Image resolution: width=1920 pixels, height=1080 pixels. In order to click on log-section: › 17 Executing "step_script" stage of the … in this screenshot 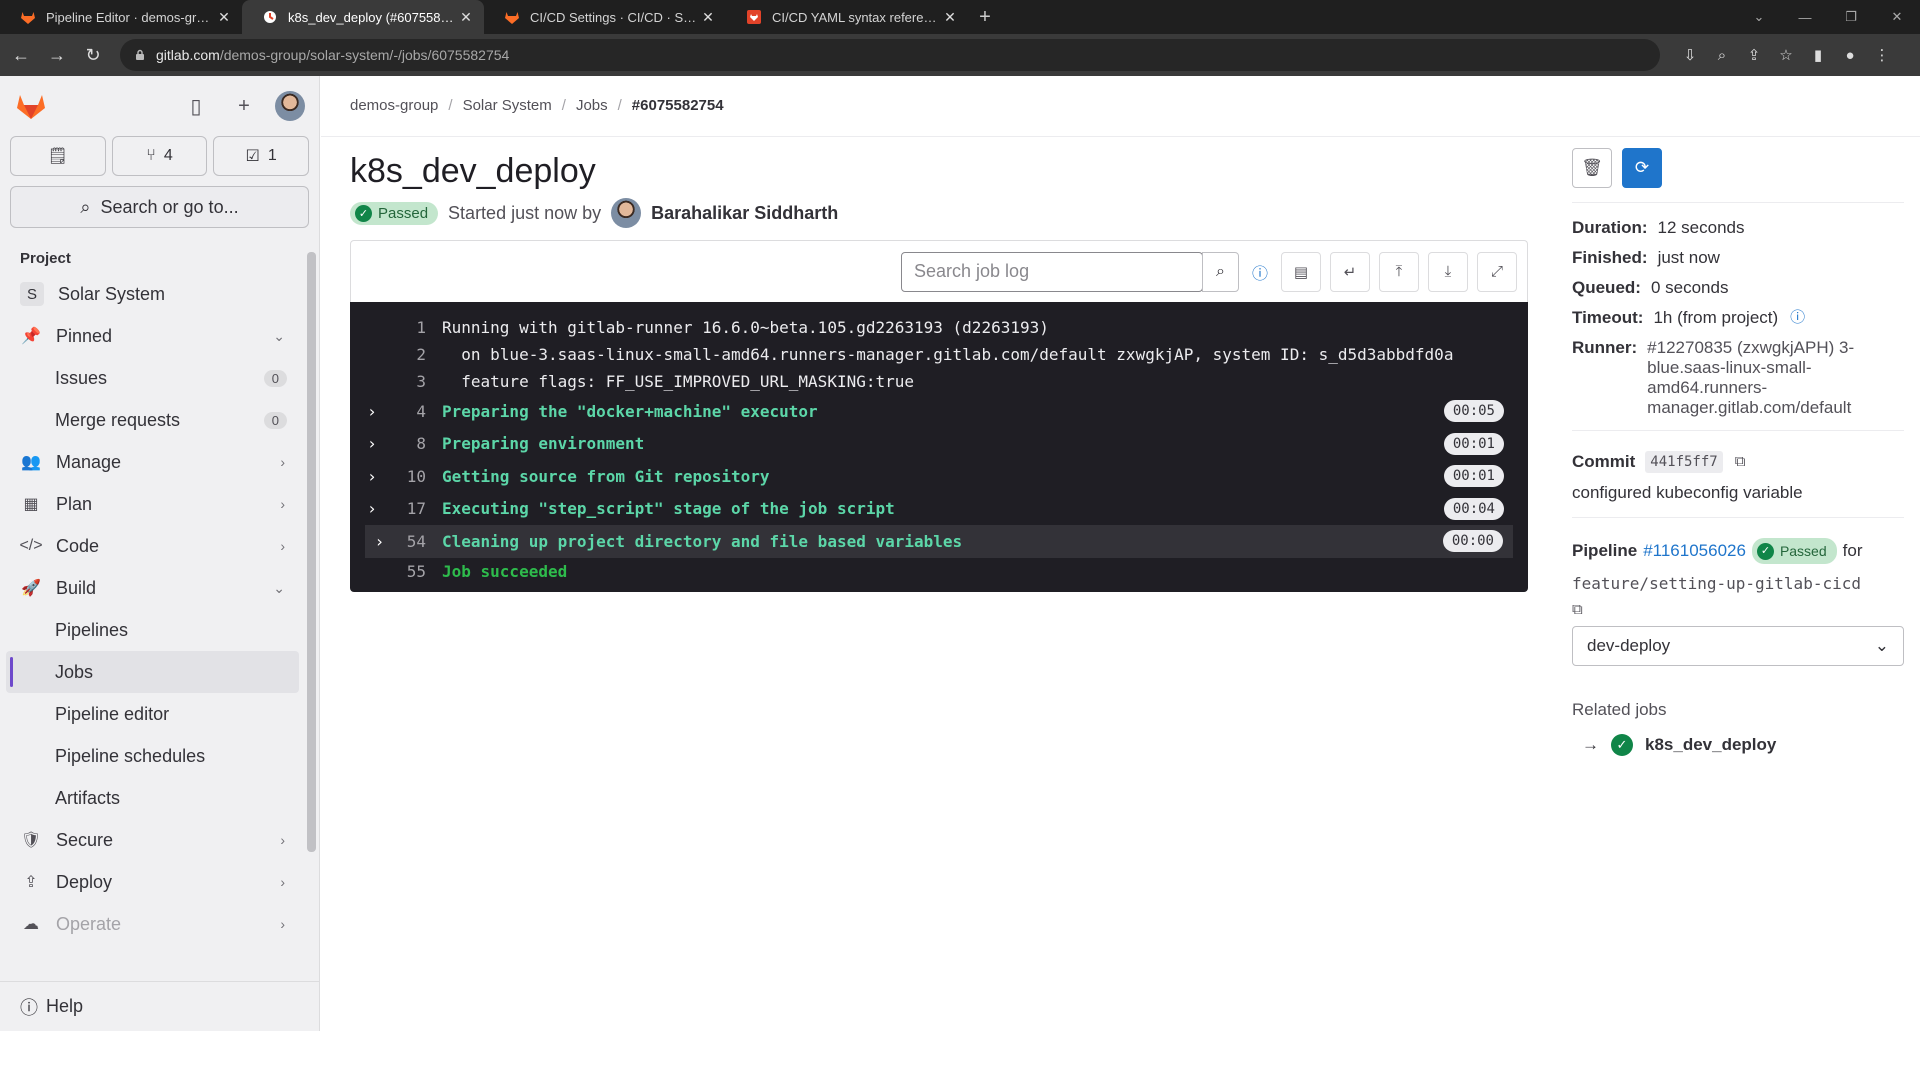, I will do `click(939, 509)`.